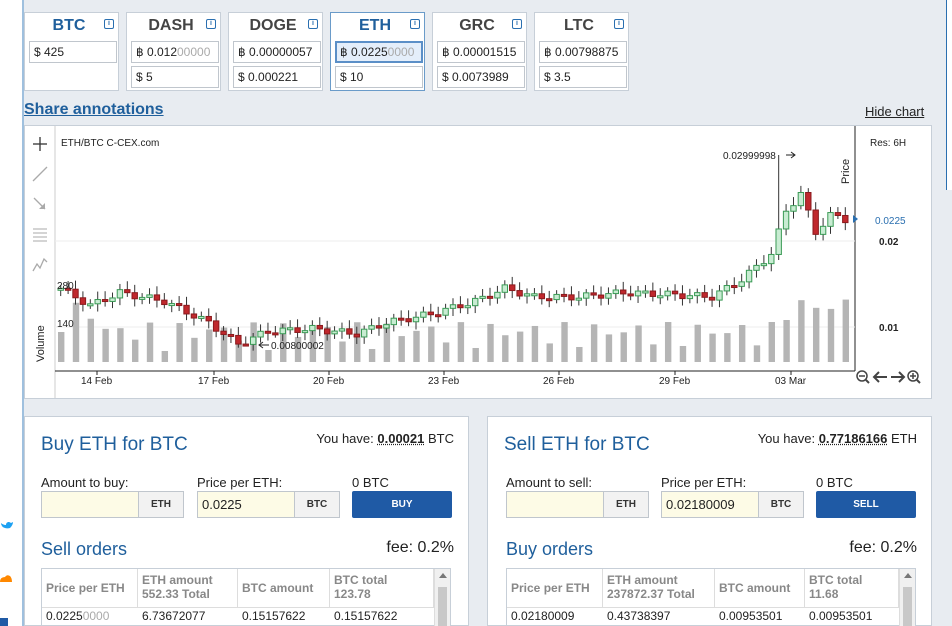 This screenshot has width=952, height=626. Describe the element at coordinates (246, 504) in the screenshot. I see `buy-price-input: 0.0225` at that location.